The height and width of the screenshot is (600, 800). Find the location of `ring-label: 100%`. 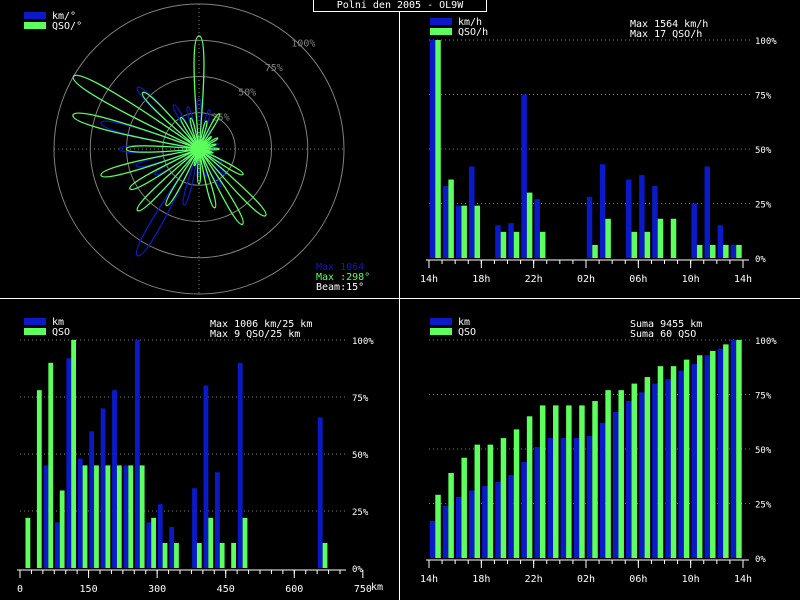

ring-label: 100% is located at coordinates (303, 43).